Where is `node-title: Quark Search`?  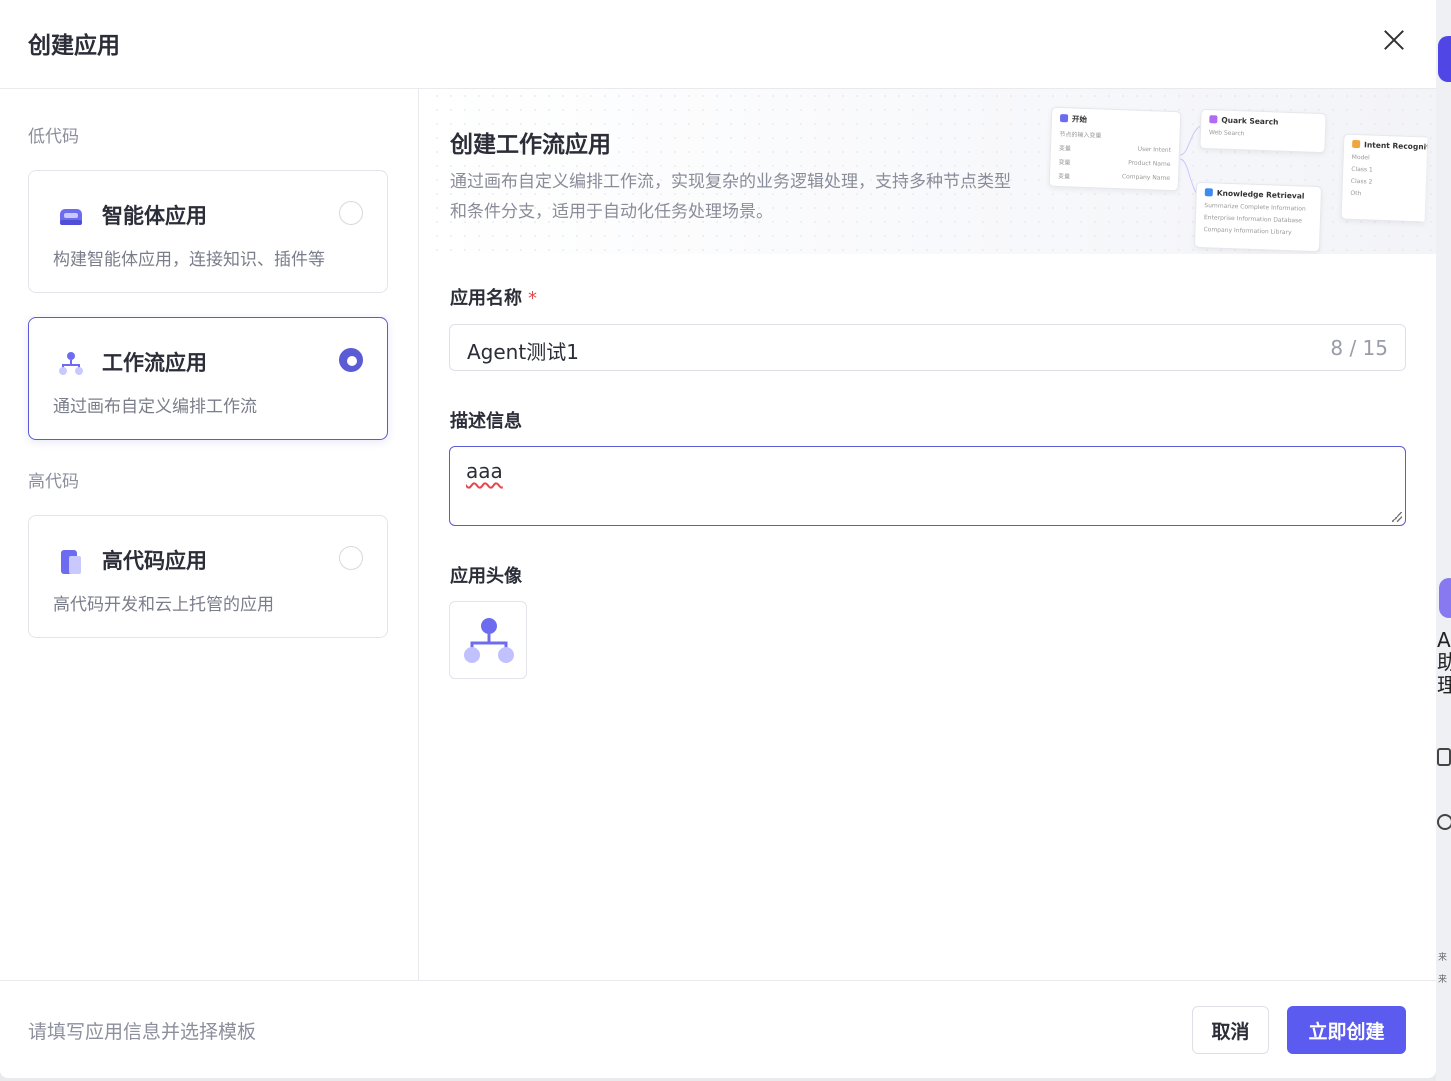 node-title: Quark Search is located at coordinates (1263, 121).